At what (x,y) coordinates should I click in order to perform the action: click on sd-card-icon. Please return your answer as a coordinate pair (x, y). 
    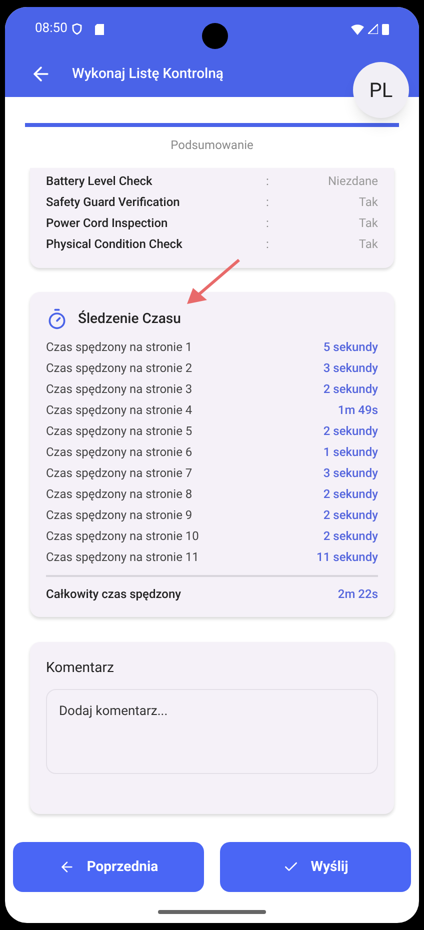
    Looking at the image, I should click on (99, 29).